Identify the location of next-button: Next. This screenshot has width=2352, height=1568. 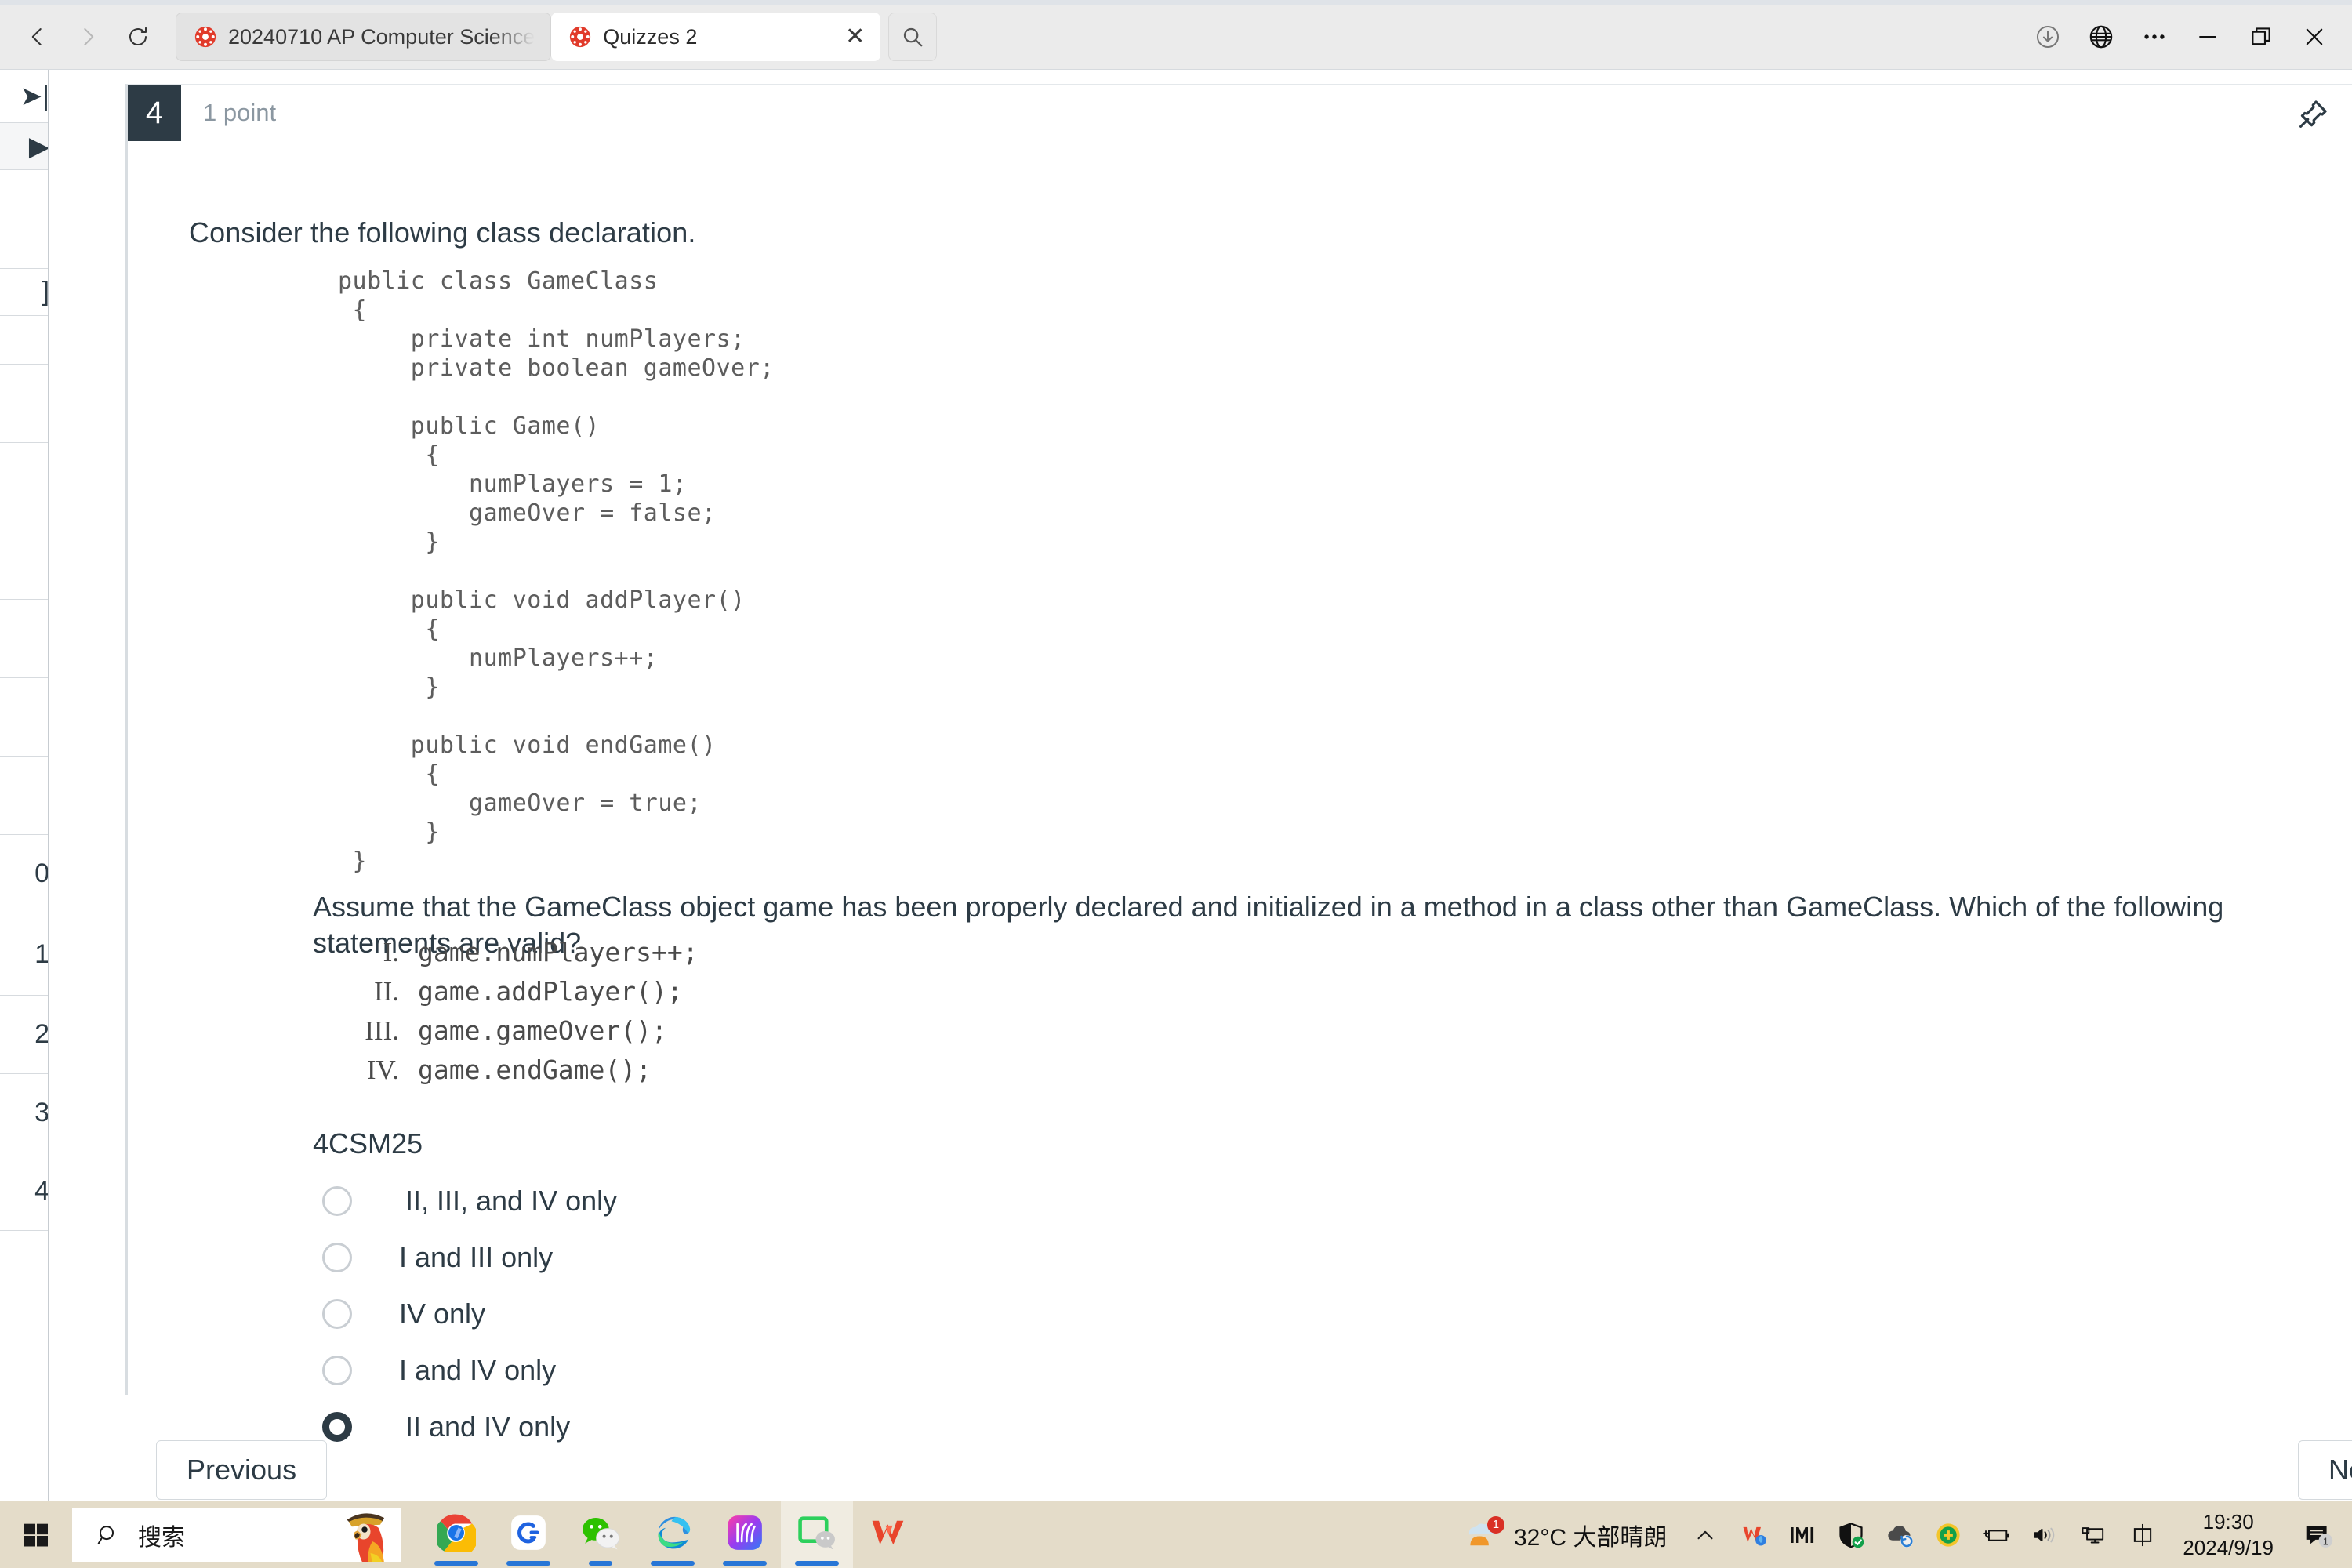
(2325, 1470).